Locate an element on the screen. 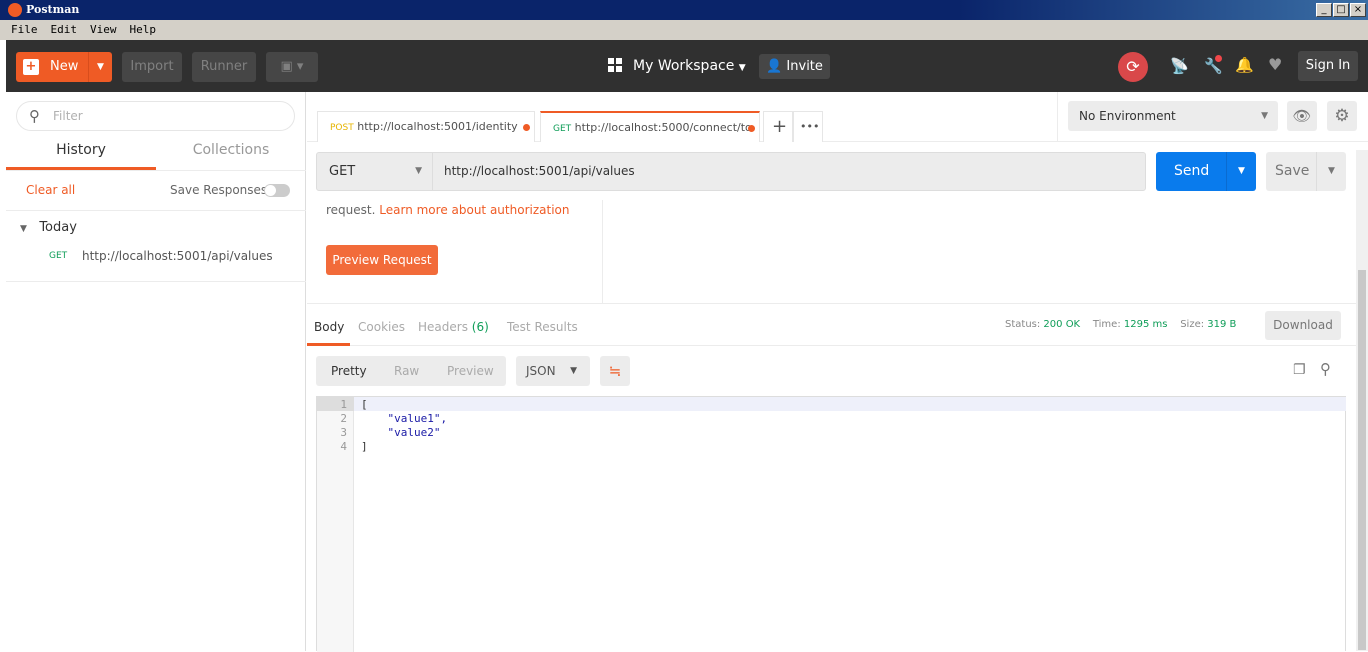  satellite-icon: 📡 is located at coordinates (1179, 66).